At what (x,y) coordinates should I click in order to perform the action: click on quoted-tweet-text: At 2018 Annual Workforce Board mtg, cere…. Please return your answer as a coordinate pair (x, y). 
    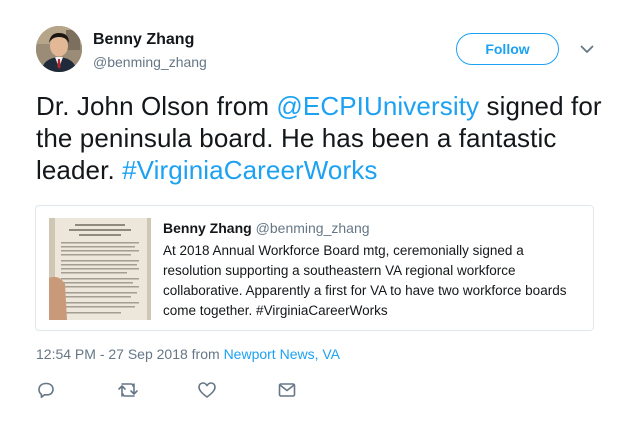
    Looking at the image, I should click on (365, 280).